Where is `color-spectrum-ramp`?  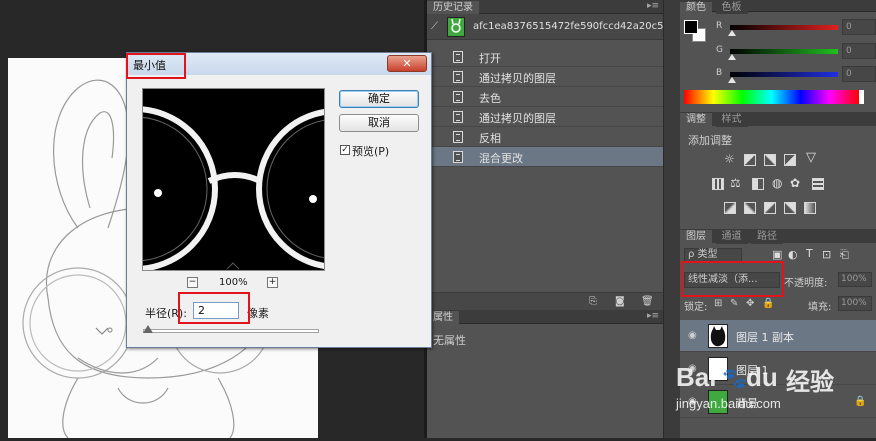 color-spectrum-ramp is located at coordinates (774, 97).